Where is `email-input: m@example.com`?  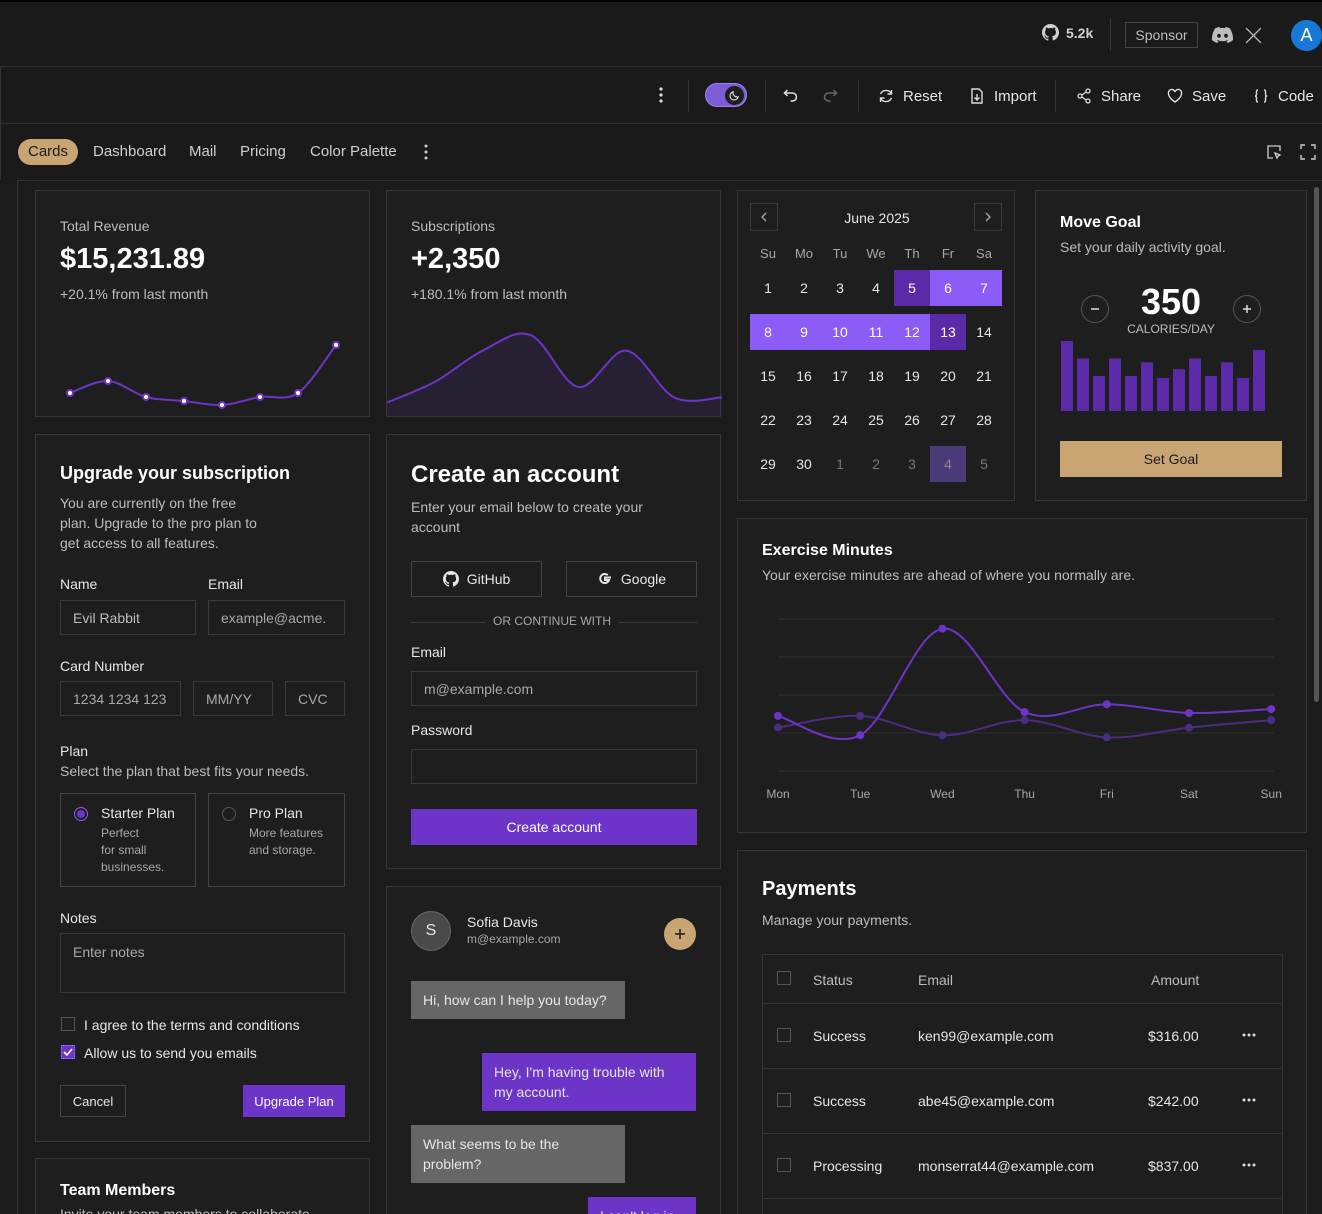
email-input: m@example.com is located at coordinates (554, 688).